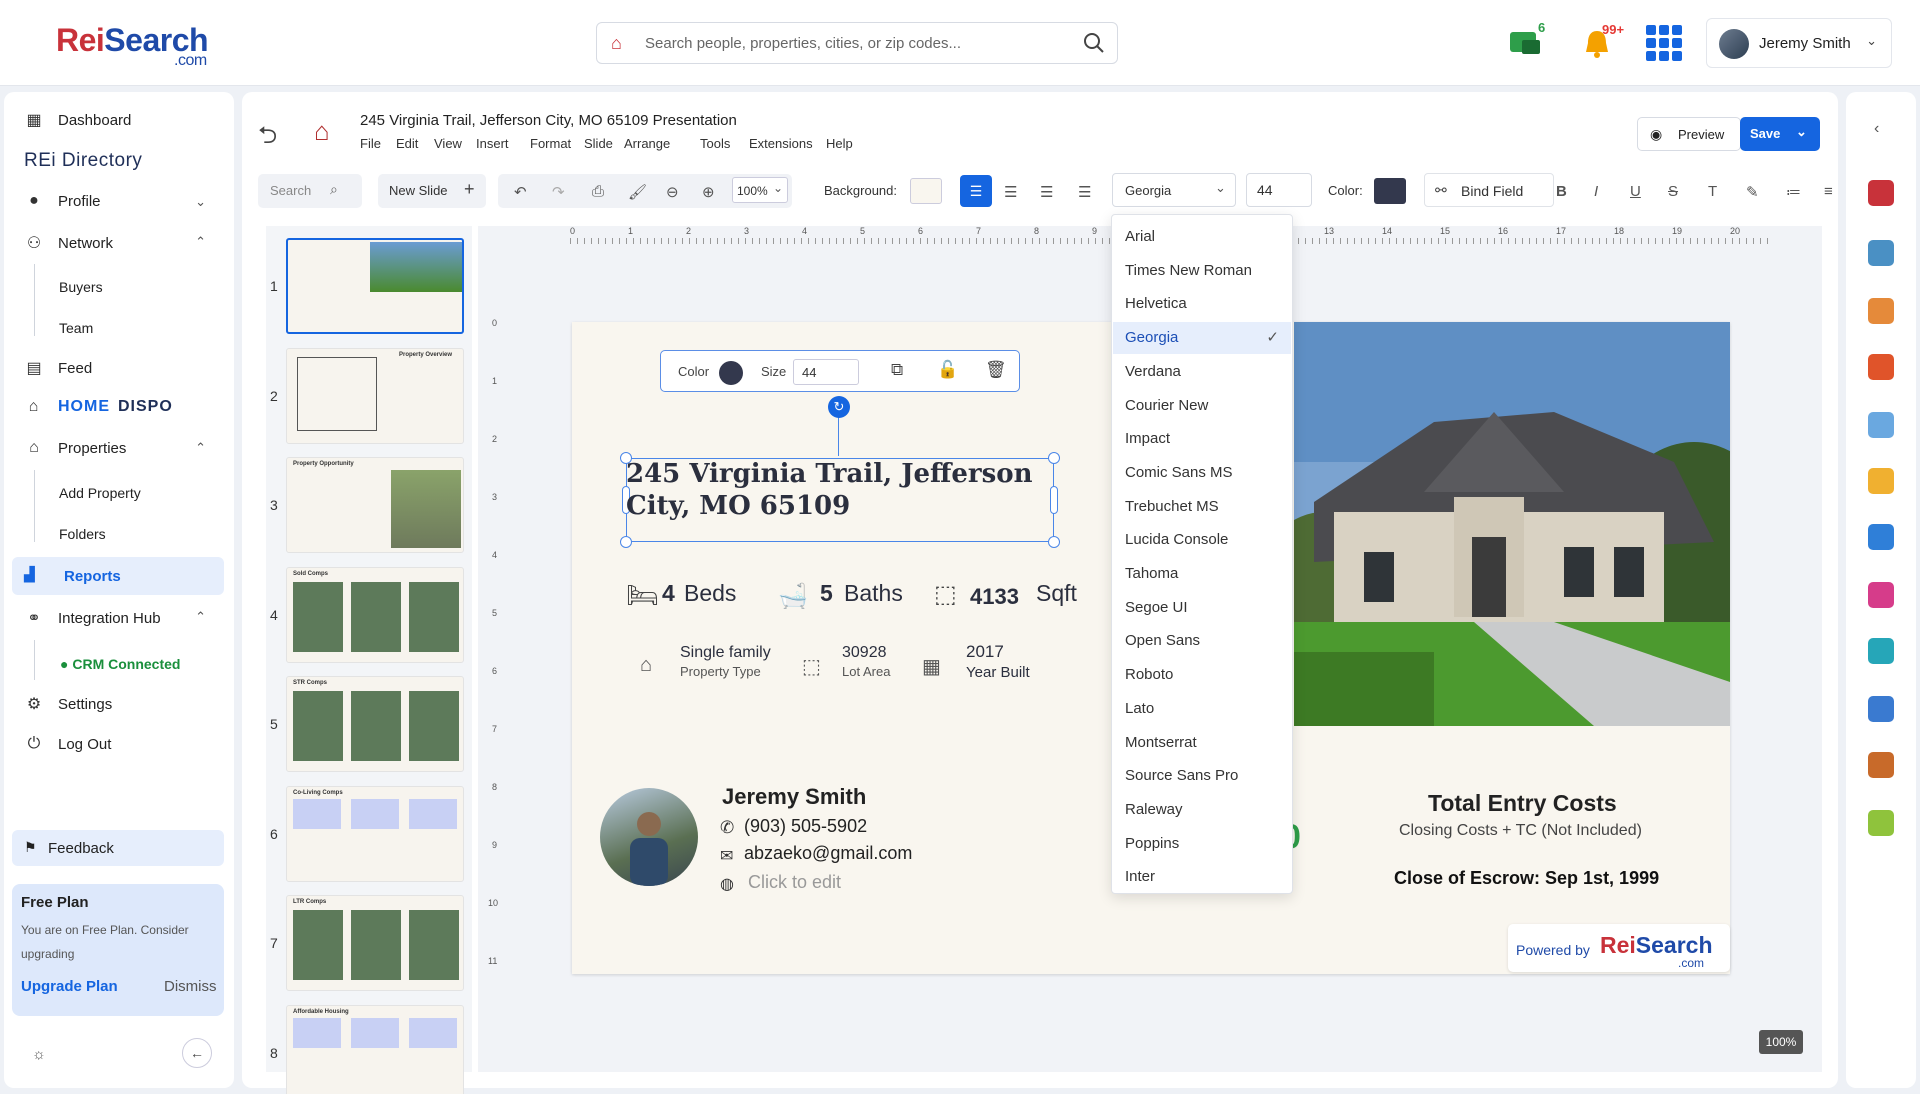  Describe the element at coordinates (1752, 192) in the screenshot. I see `highlight-icon: ✎` at that location.